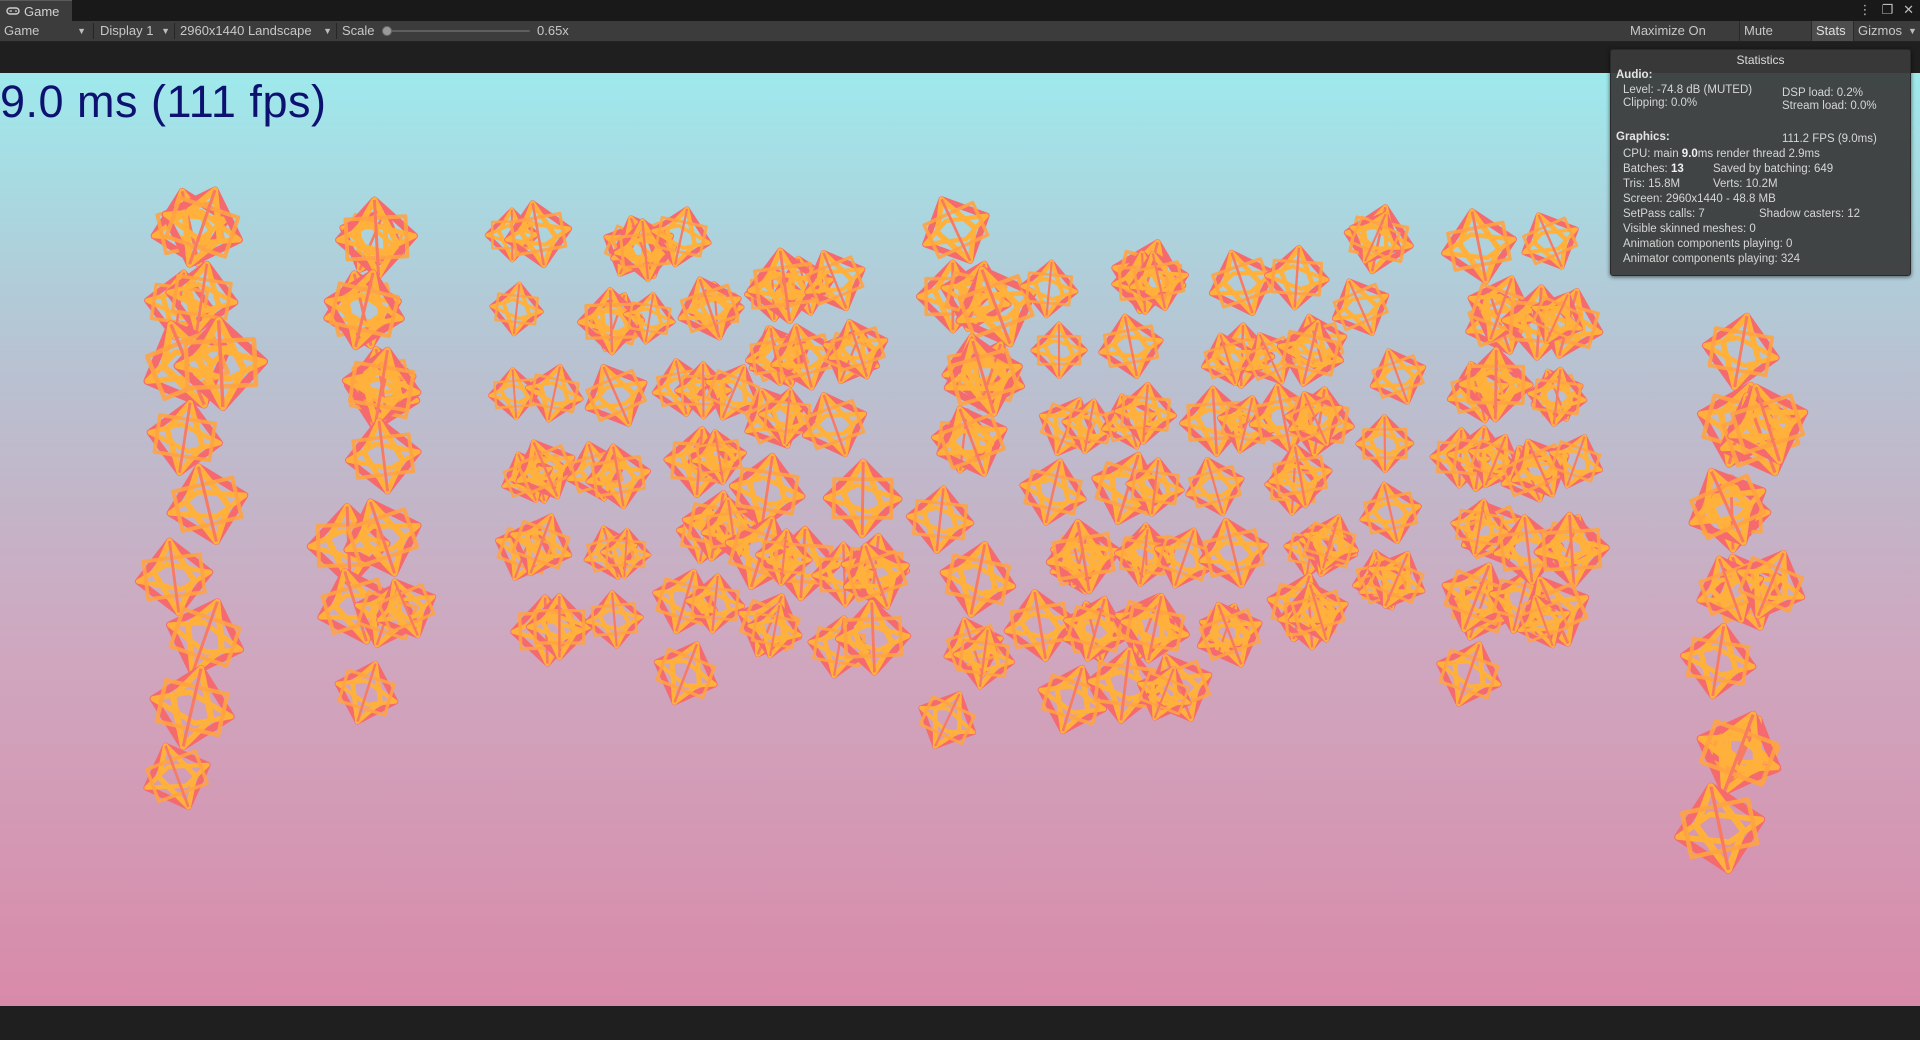 This screenshot has height=1040, width=1920. What do you see at coordinates (1652, 184) in the screenshot?
I see `tris: Tris: 15.8M` at bounding box center [1652, 184].